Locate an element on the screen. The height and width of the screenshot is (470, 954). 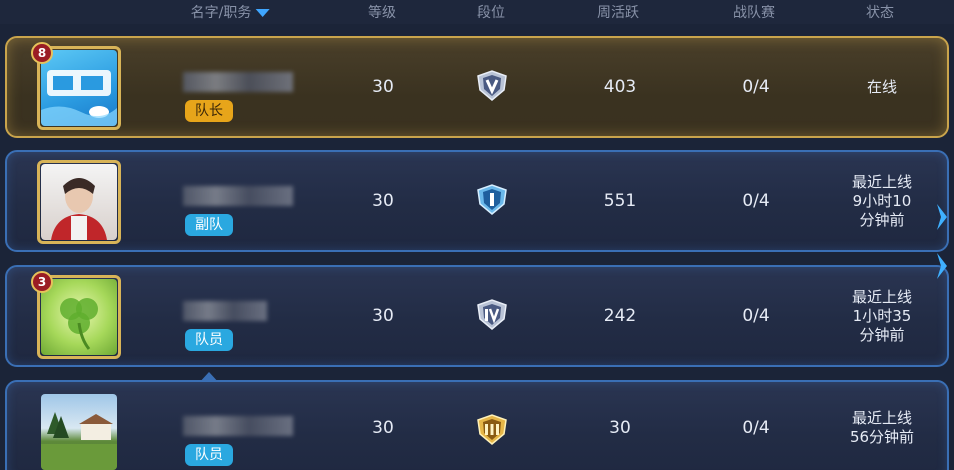
member-status: 在线 is located at coordinates (881, 86).